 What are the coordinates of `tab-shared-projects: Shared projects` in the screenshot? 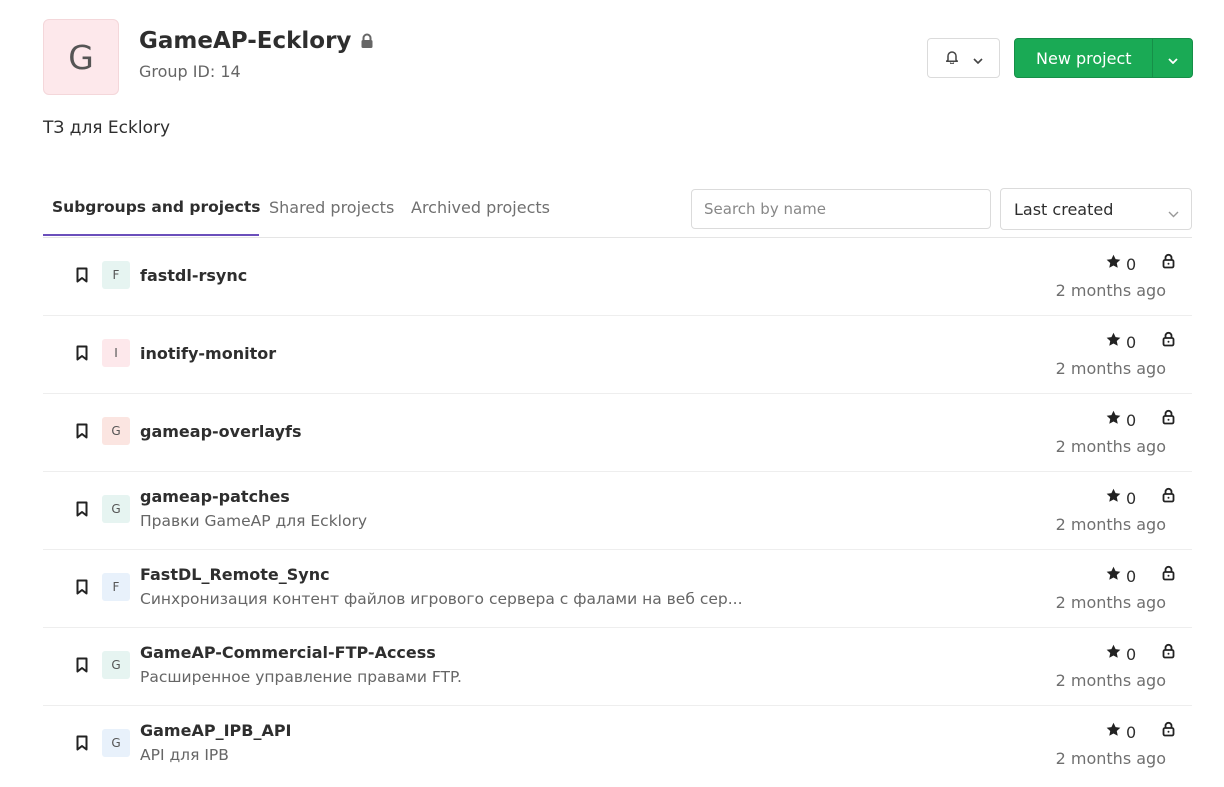 It's located at (331, 207).